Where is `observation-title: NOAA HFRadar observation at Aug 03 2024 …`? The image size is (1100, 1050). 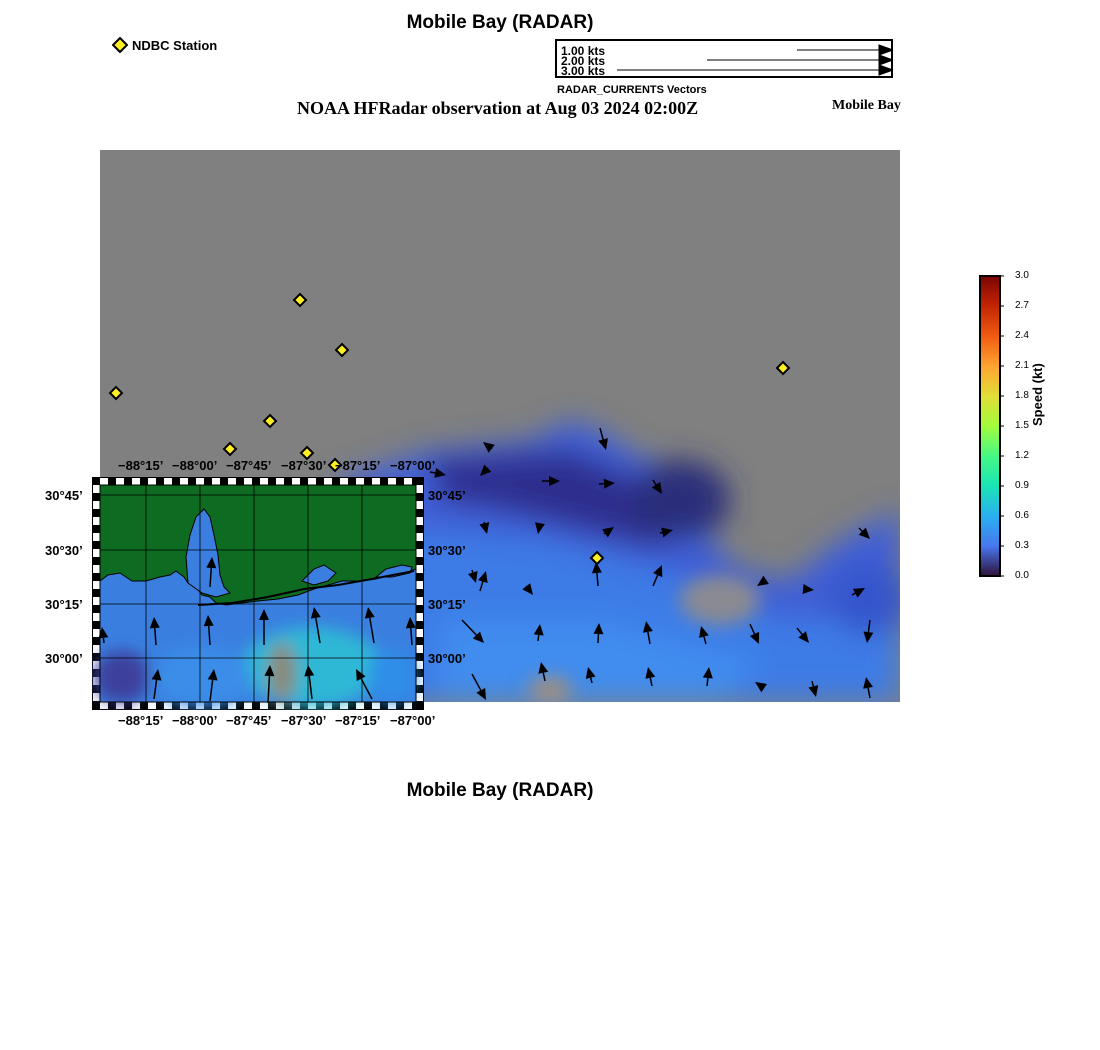
observation-title: NOAA HFRadar observation at Aug 03 2024 … is located at coordinates (498, 108).